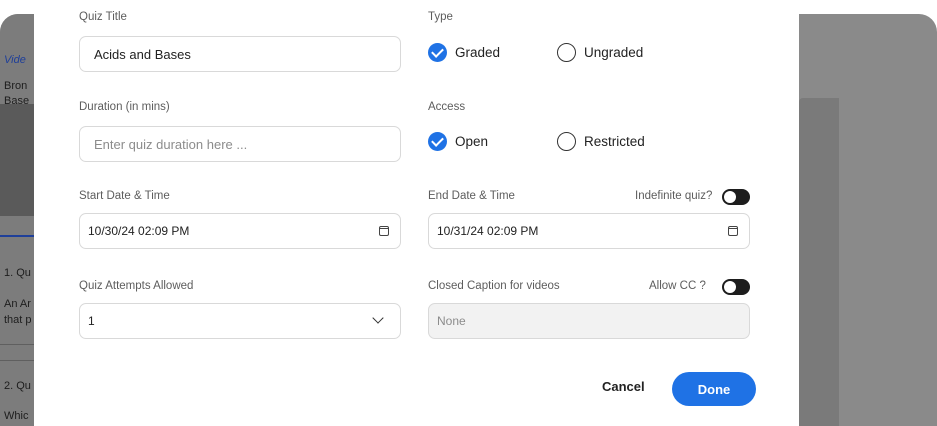  I want to click on radio-open: Open, so click(458, 141).